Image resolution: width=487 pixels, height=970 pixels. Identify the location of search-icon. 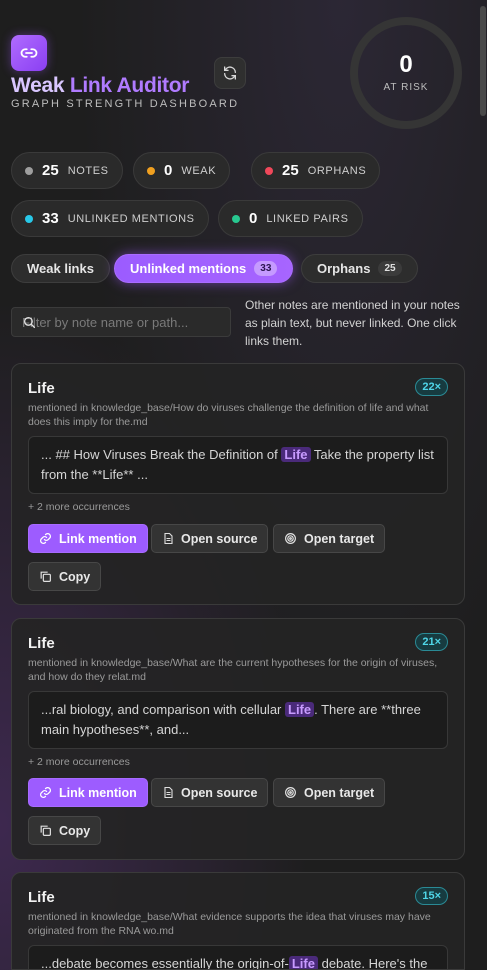
(29, 322).